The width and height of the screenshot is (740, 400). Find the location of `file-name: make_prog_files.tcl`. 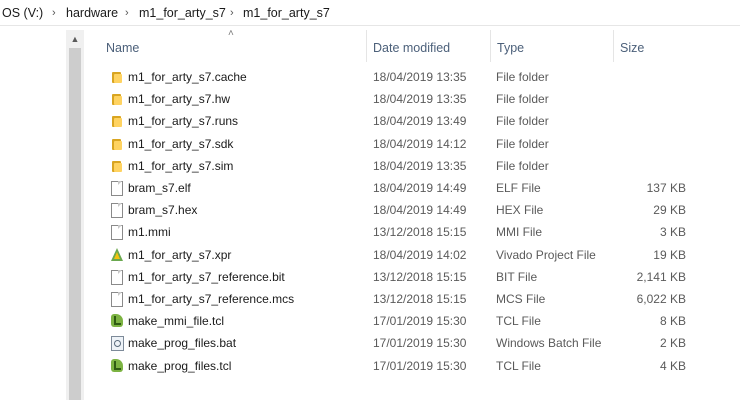

file-name: make_prog_files.tcl is located at coordinates (180, 365).